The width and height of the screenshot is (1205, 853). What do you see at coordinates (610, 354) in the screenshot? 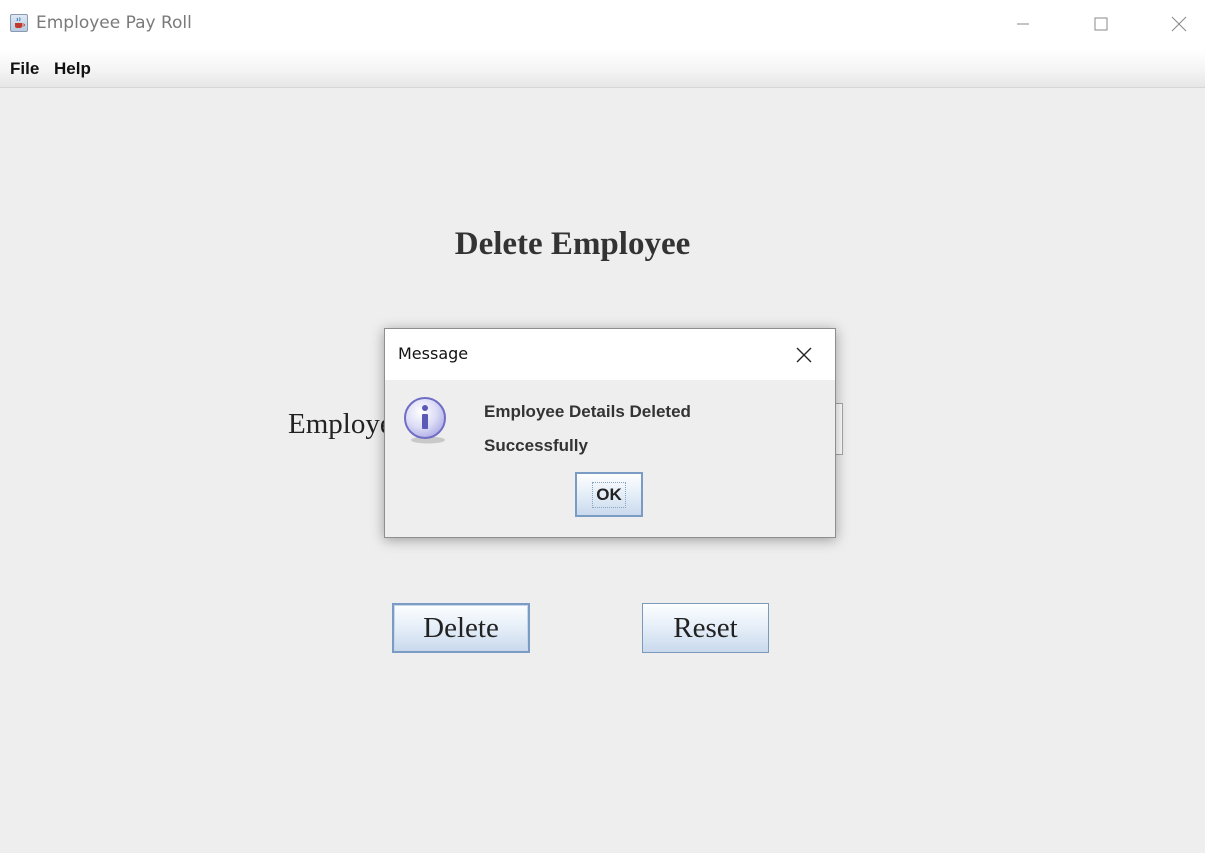
I see `dialog-title-bar: Message` at bounding box center [610, 354].